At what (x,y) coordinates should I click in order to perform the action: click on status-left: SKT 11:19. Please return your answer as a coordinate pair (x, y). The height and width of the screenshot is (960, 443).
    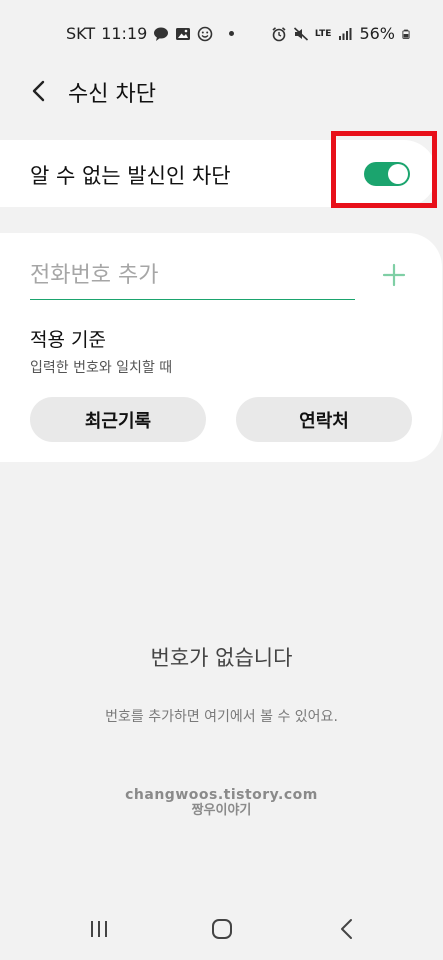
    Looking at the image, I should click on (150, 33).